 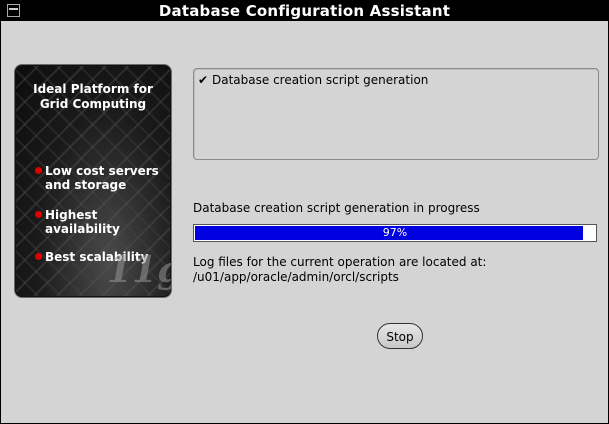 What do you see at coordinates (86, 185) in the screenshot?
I see `brand-bullet-text-cont: and storage` at bounding box center [86, 185].